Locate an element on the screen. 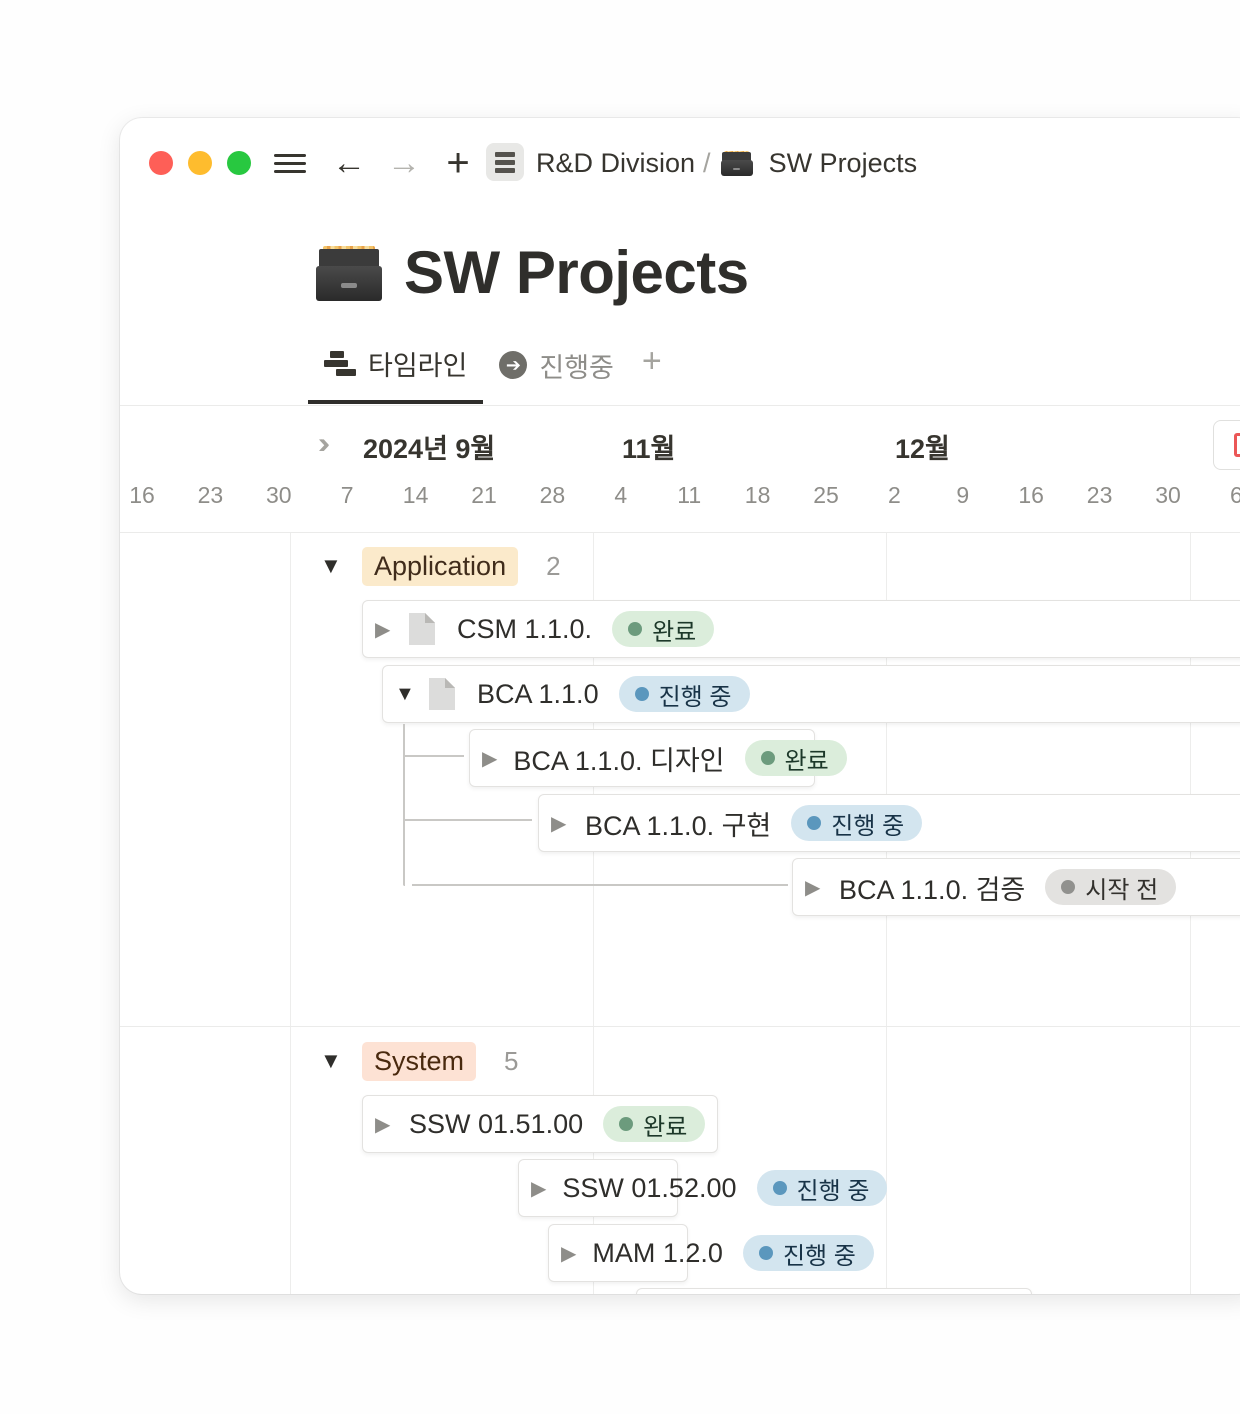  database-icon is located at coordinates (505, 162).